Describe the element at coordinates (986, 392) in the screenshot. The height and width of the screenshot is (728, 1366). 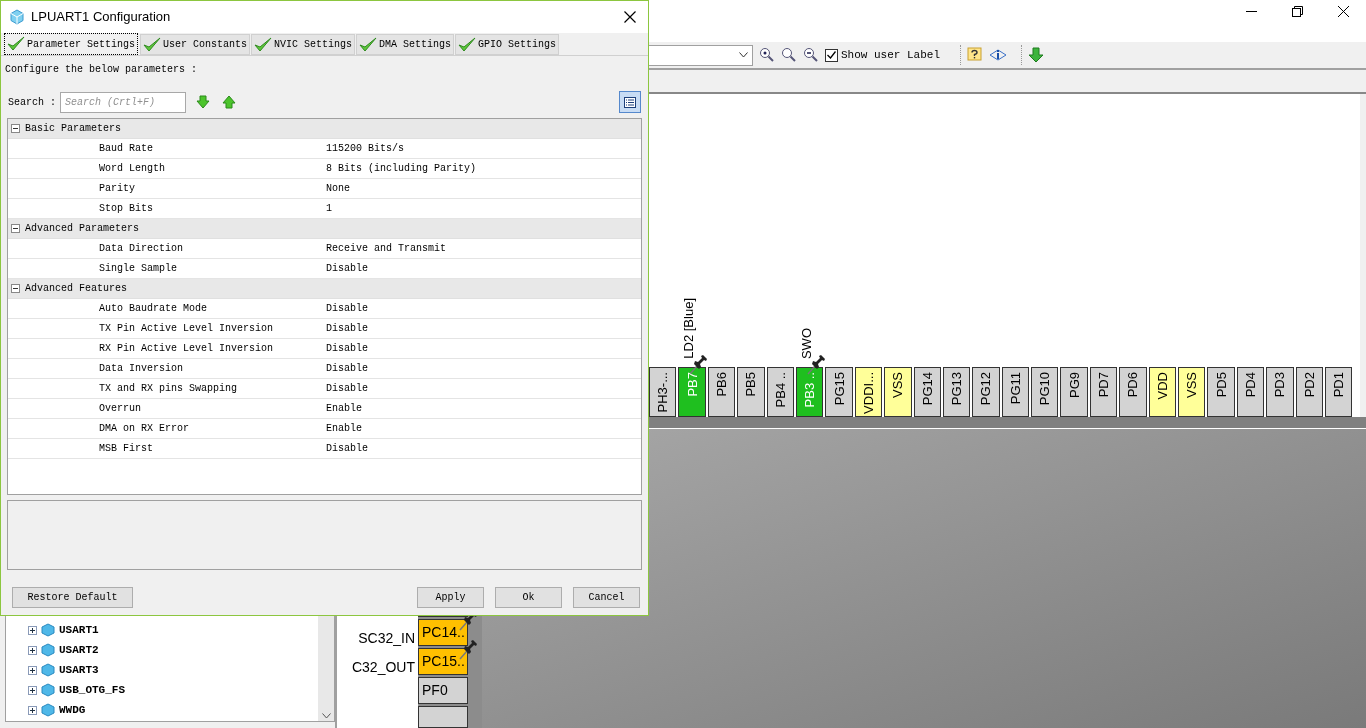
I see `pin: PG12` at that location.